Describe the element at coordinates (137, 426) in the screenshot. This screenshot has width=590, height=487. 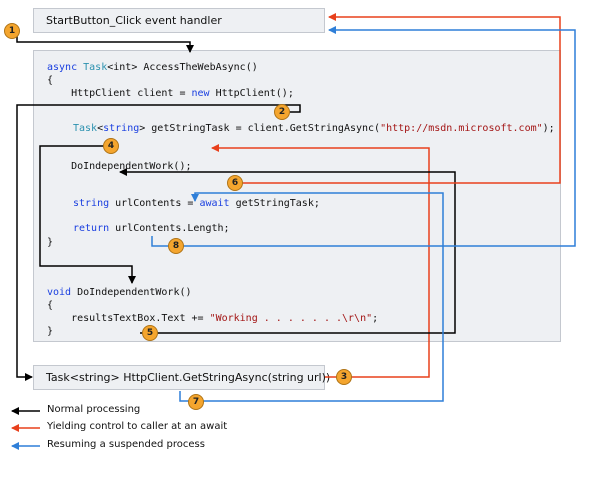
I see `legend-yield: Yielding control to caller at an await` at that location.